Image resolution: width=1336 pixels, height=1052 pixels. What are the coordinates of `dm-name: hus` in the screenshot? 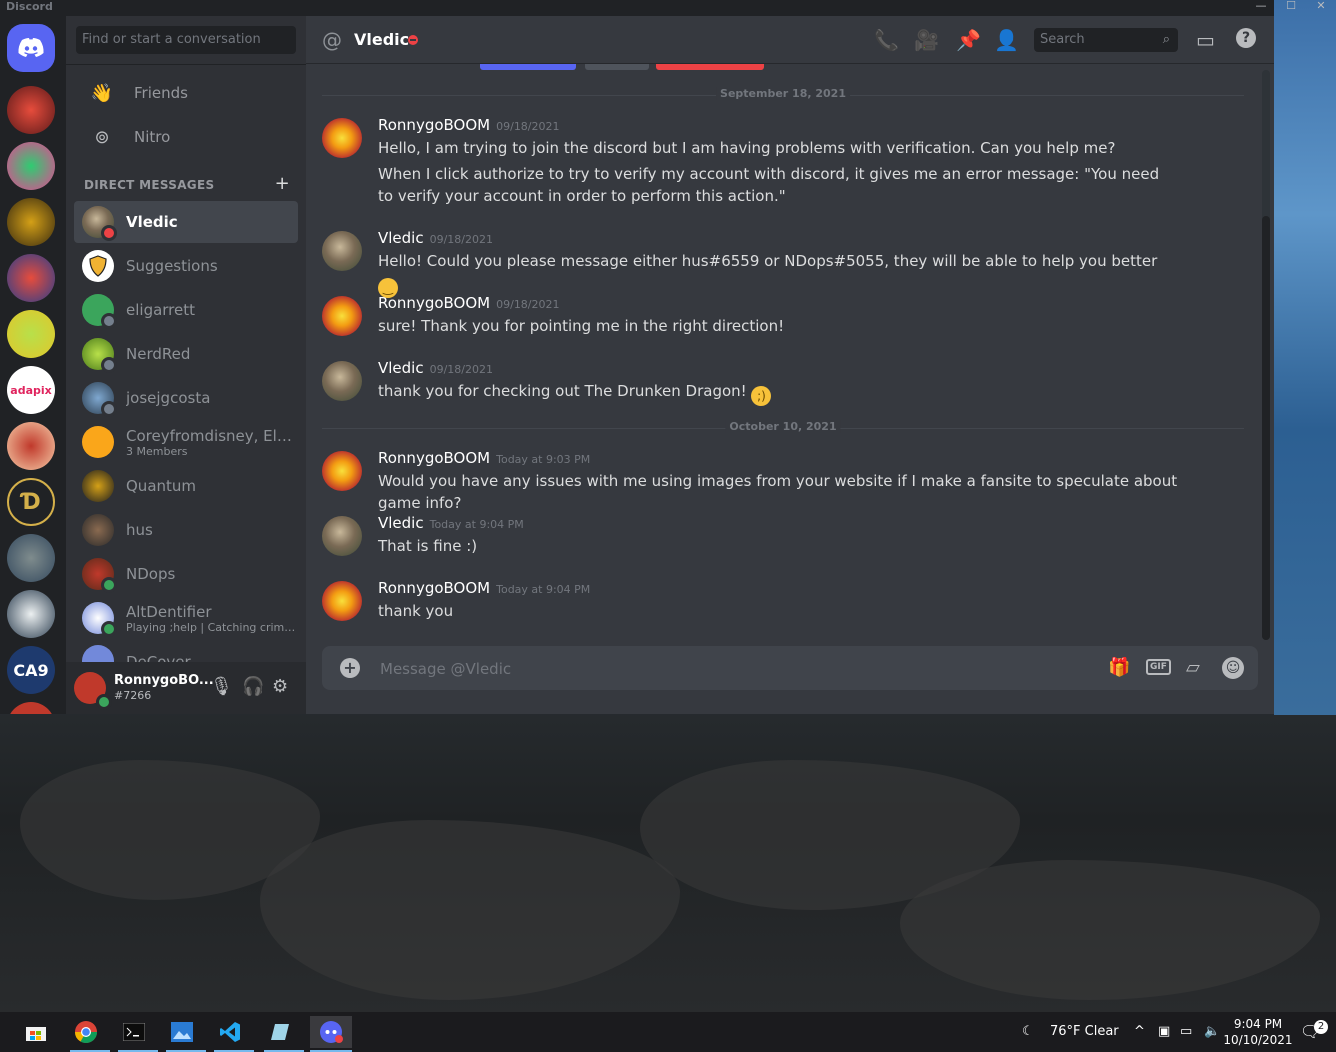 It's located at (139, 530).